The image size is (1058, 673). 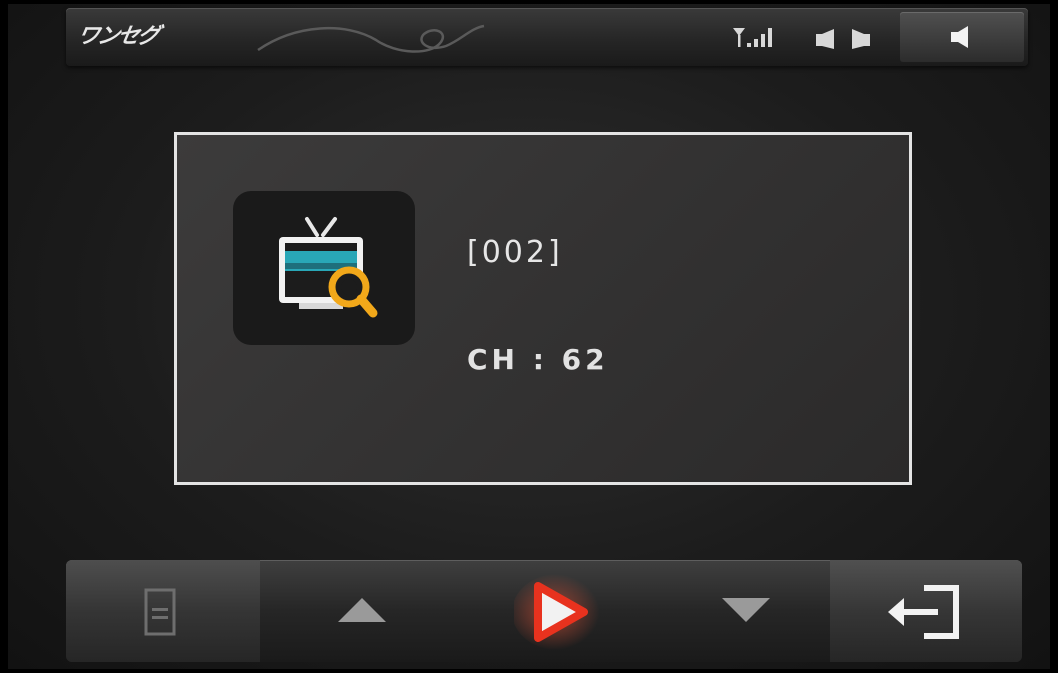 I want to click on volume-icon, so click(x=959, y=37).